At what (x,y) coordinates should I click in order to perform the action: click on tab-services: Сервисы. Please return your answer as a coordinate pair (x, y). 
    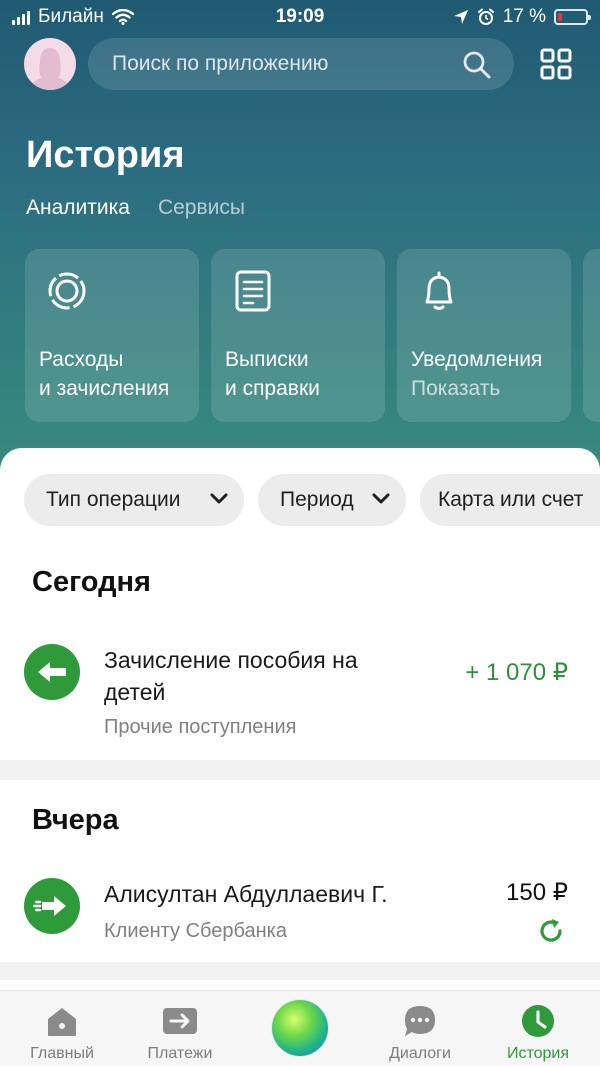
    Looking at the image, I should click on (201, 208).